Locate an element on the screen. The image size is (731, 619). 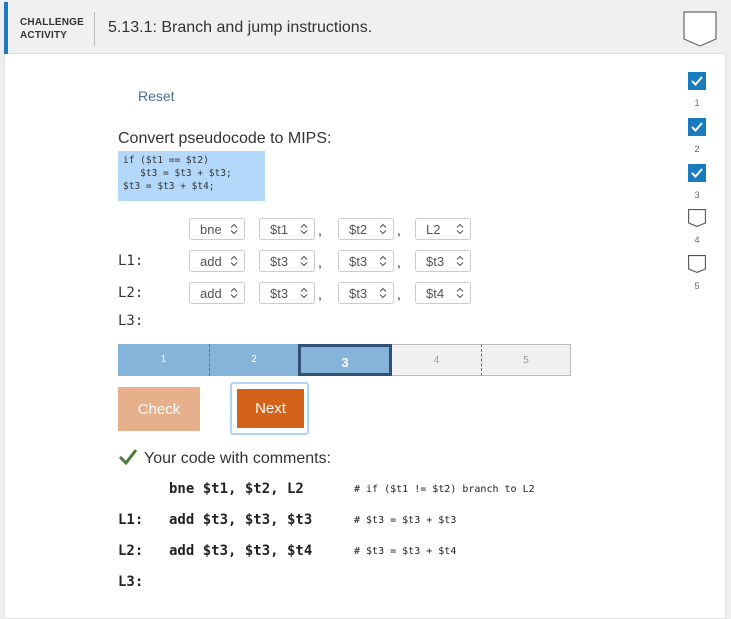
progress-segment-5: 5 is located at coordinates (526, 360).